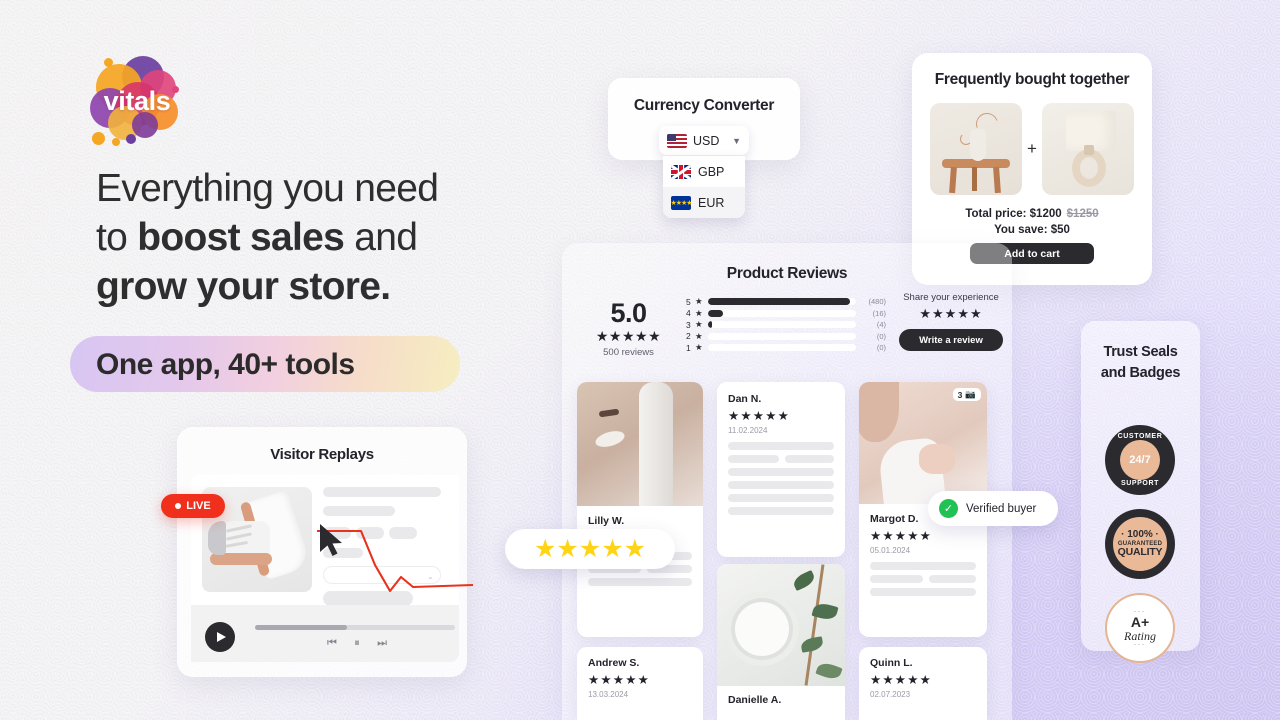 Image resolution: width=1280 pixels, height=720 pixels. I want to click on currency-converter-title: Currency Converter, so click(704, 105).